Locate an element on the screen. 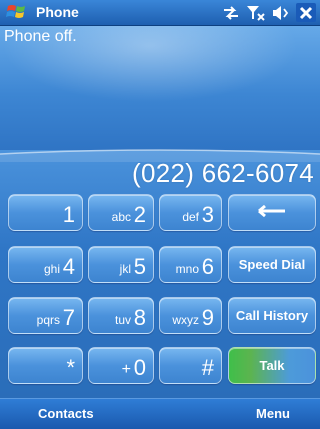 This screenshot has width=320, height=429. key-6: mno 6 is located at coordinates (190, 264).